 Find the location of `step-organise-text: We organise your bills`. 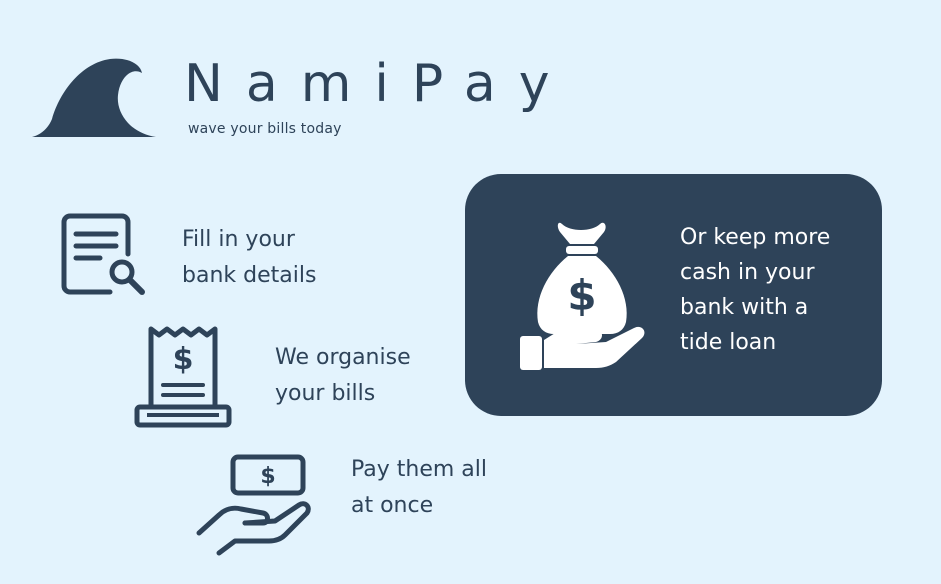

step-organise-text: We organise your bills is located at coordinates (385, 376).